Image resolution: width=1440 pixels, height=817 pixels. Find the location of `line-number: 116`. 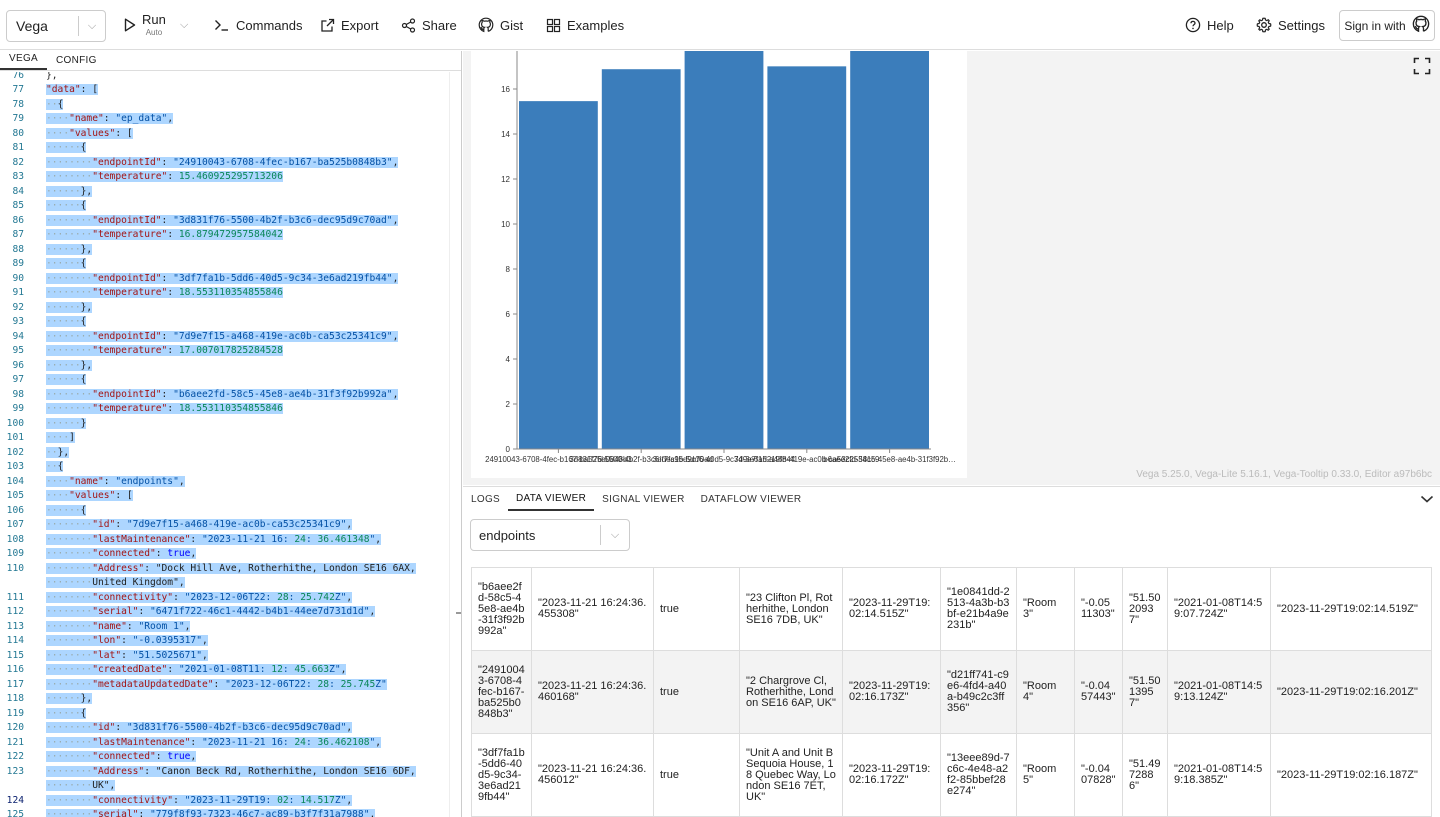

line-number: 116 is located at coordinates (15, 670).